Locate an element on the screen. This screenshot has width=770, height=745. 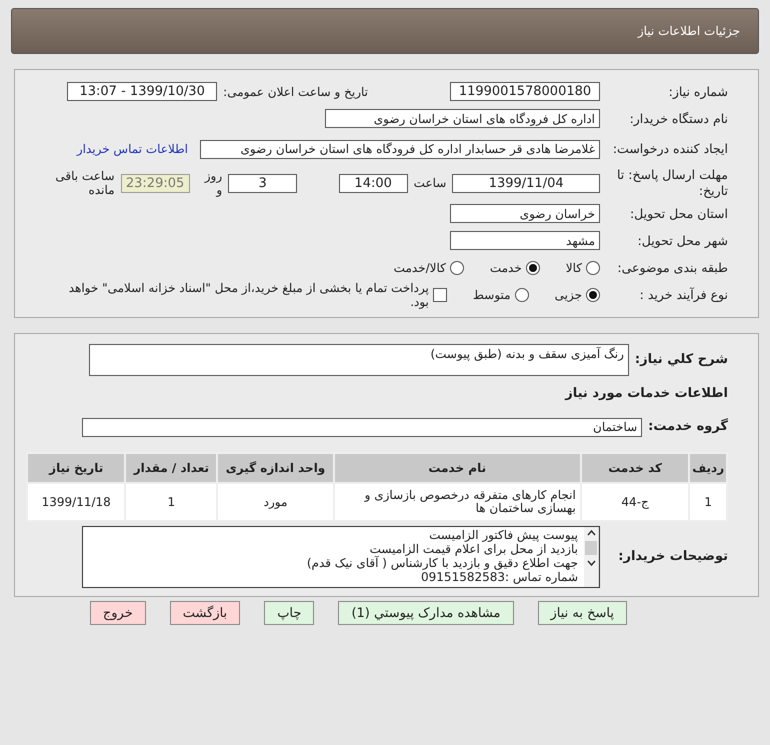
column-header: تعداد / مقدار is located at coordinates (171, 468).